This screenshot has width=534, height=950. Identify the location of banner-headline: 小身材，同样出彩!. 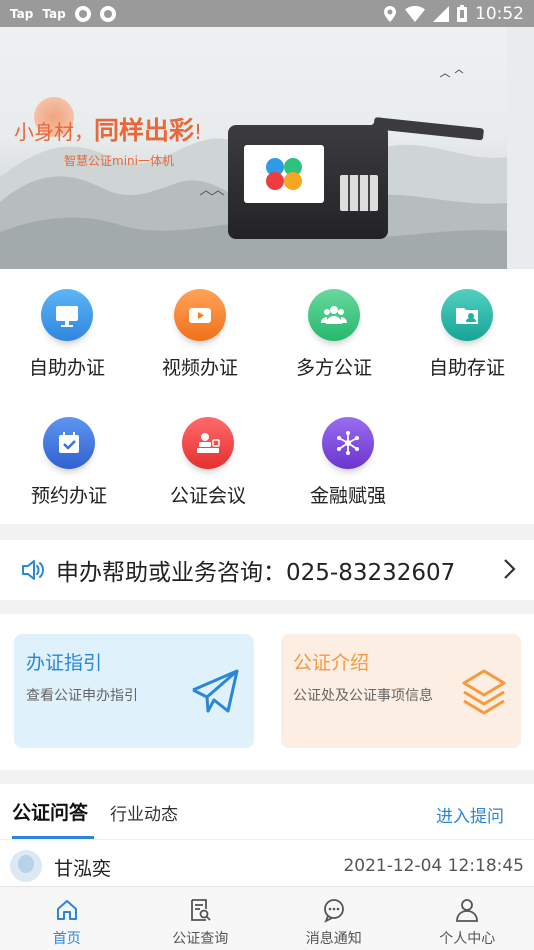
(108, 129).